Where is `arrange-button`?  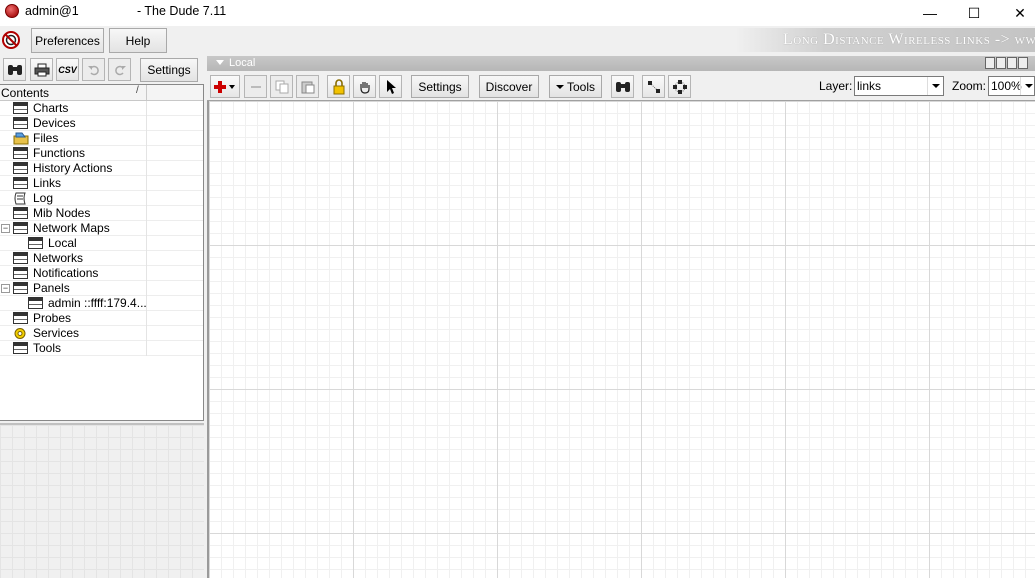
arrange-button is located at coordinates (653, 86).